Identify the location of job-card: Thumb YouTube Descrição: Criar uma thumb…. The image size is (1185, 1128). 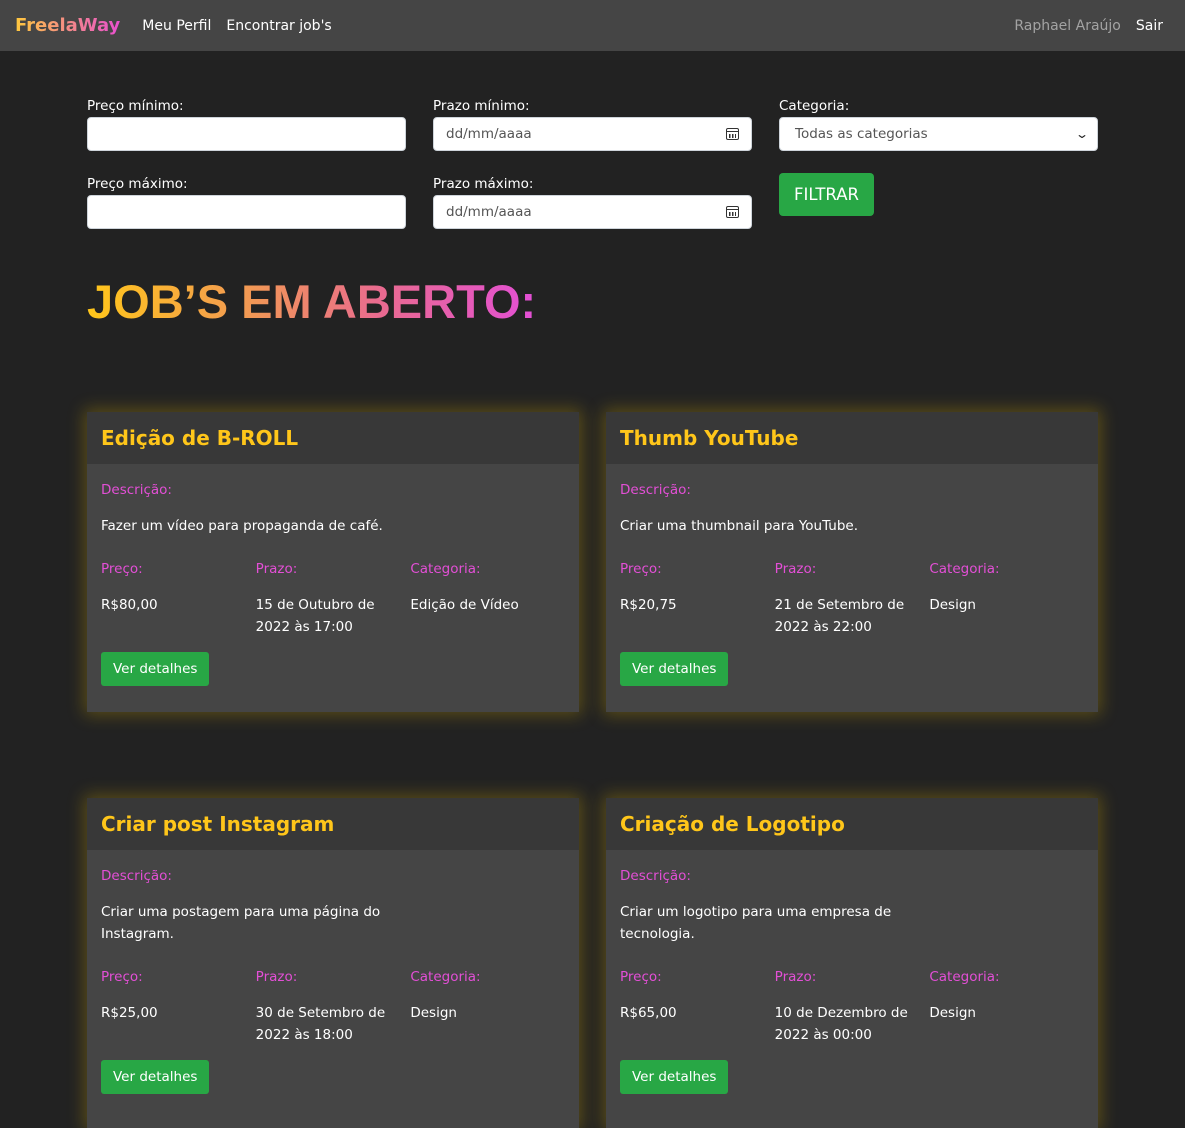
(852, 562).